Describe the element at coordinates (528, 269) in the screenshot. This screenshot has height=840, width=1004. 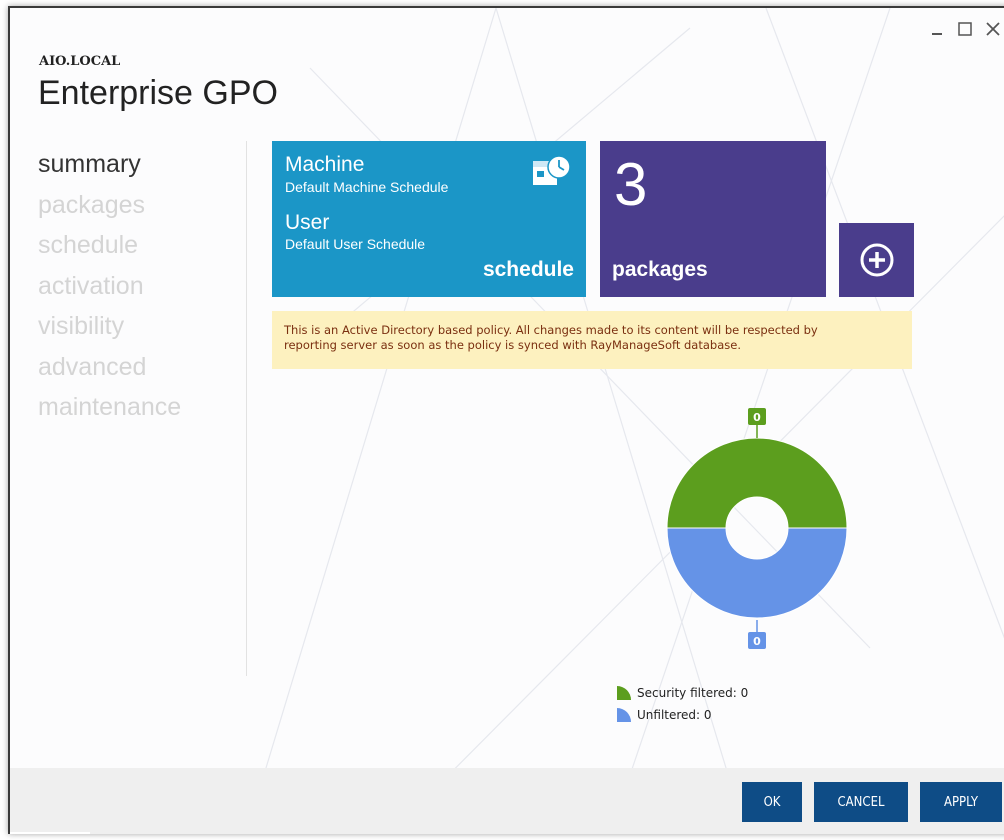
I see `schedule-caption: schedule` at that location.